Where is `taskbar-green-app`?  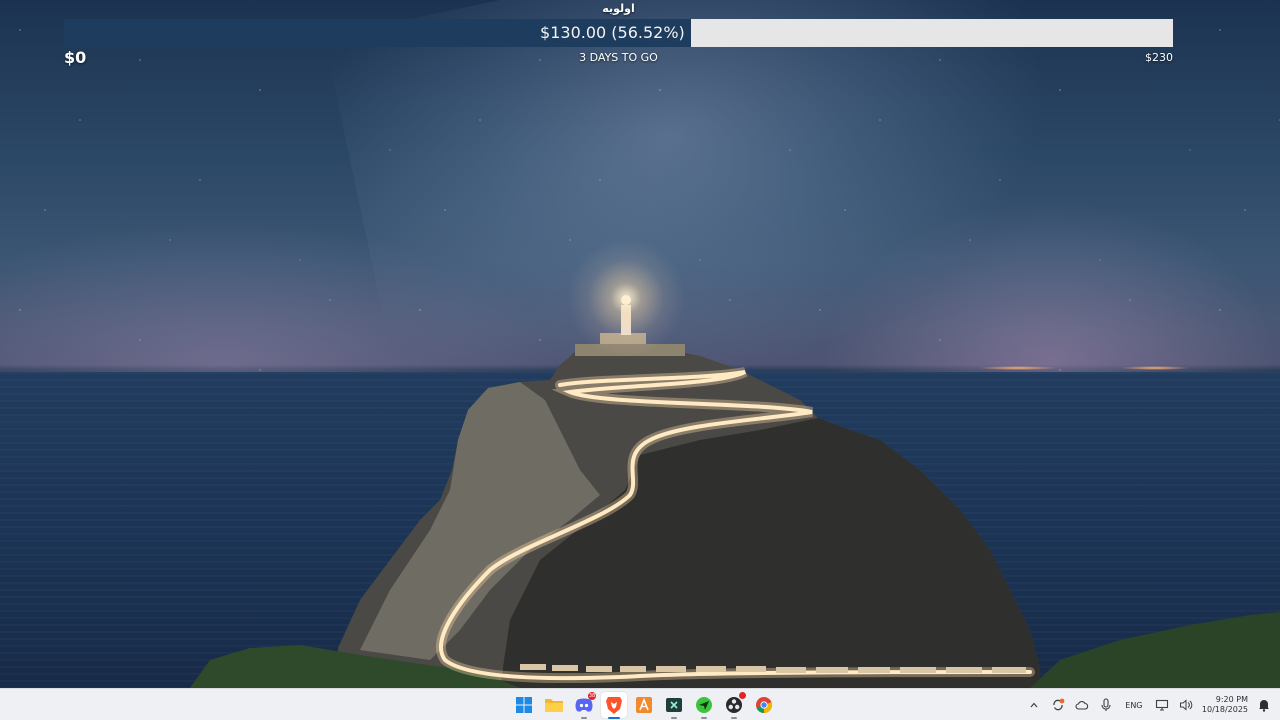 taskbar-green-app is located at coordinates (704, 705).